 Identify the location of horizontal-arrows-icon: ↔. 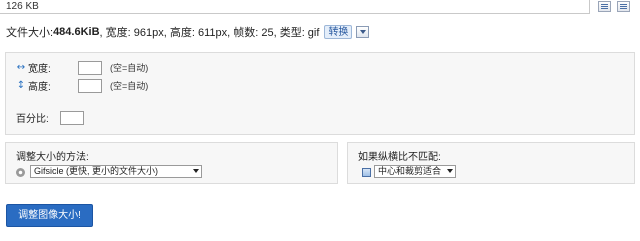
(21, 67).